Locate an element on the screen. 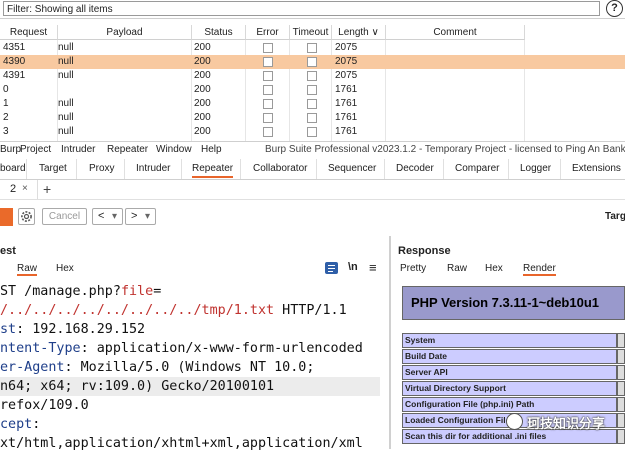 The height and width of the screenshot is (453, 625). cell-request: 4391 is located at coordinates (14, 75).